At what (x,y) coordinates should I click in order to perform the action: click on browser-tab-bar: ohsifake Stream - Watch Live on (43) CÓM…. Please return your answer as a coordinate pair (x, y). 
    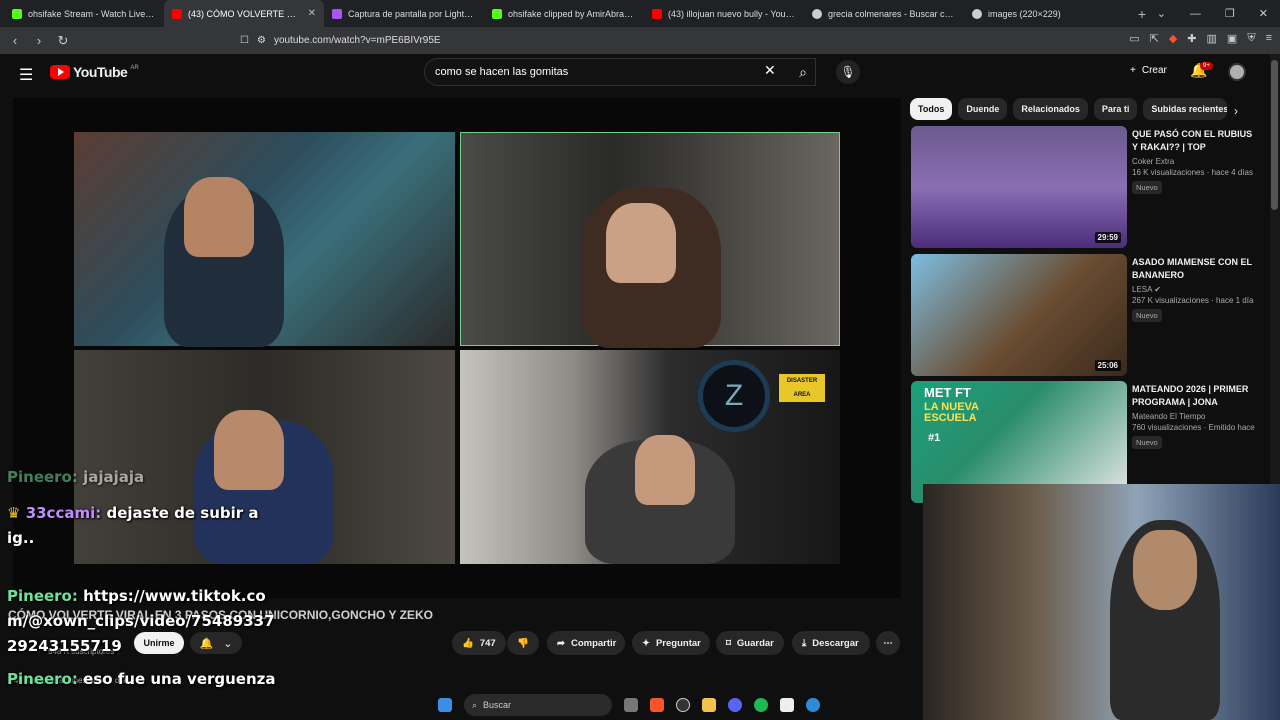
    Looking at the image, I should click on (640, 13).